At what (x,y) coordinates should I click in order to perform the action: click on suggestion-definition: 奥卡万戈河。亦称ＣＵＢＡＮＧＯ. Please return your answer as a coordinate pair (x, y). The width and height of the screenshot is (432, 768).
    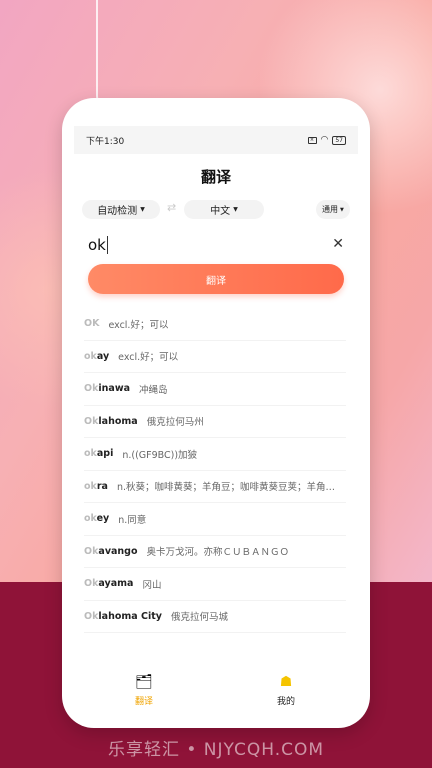
    Looking at the image, I should click on (218, 553).